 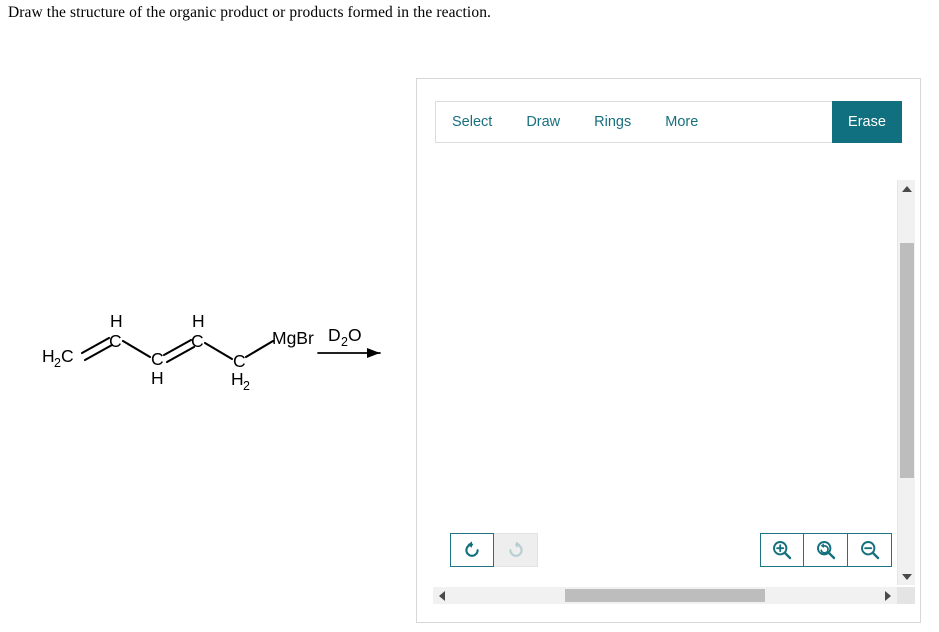 I want to click on reaction-scheme: H 2 C C H C H C H C H 2 MgBr D 2 O, so click(x=225, y=355).